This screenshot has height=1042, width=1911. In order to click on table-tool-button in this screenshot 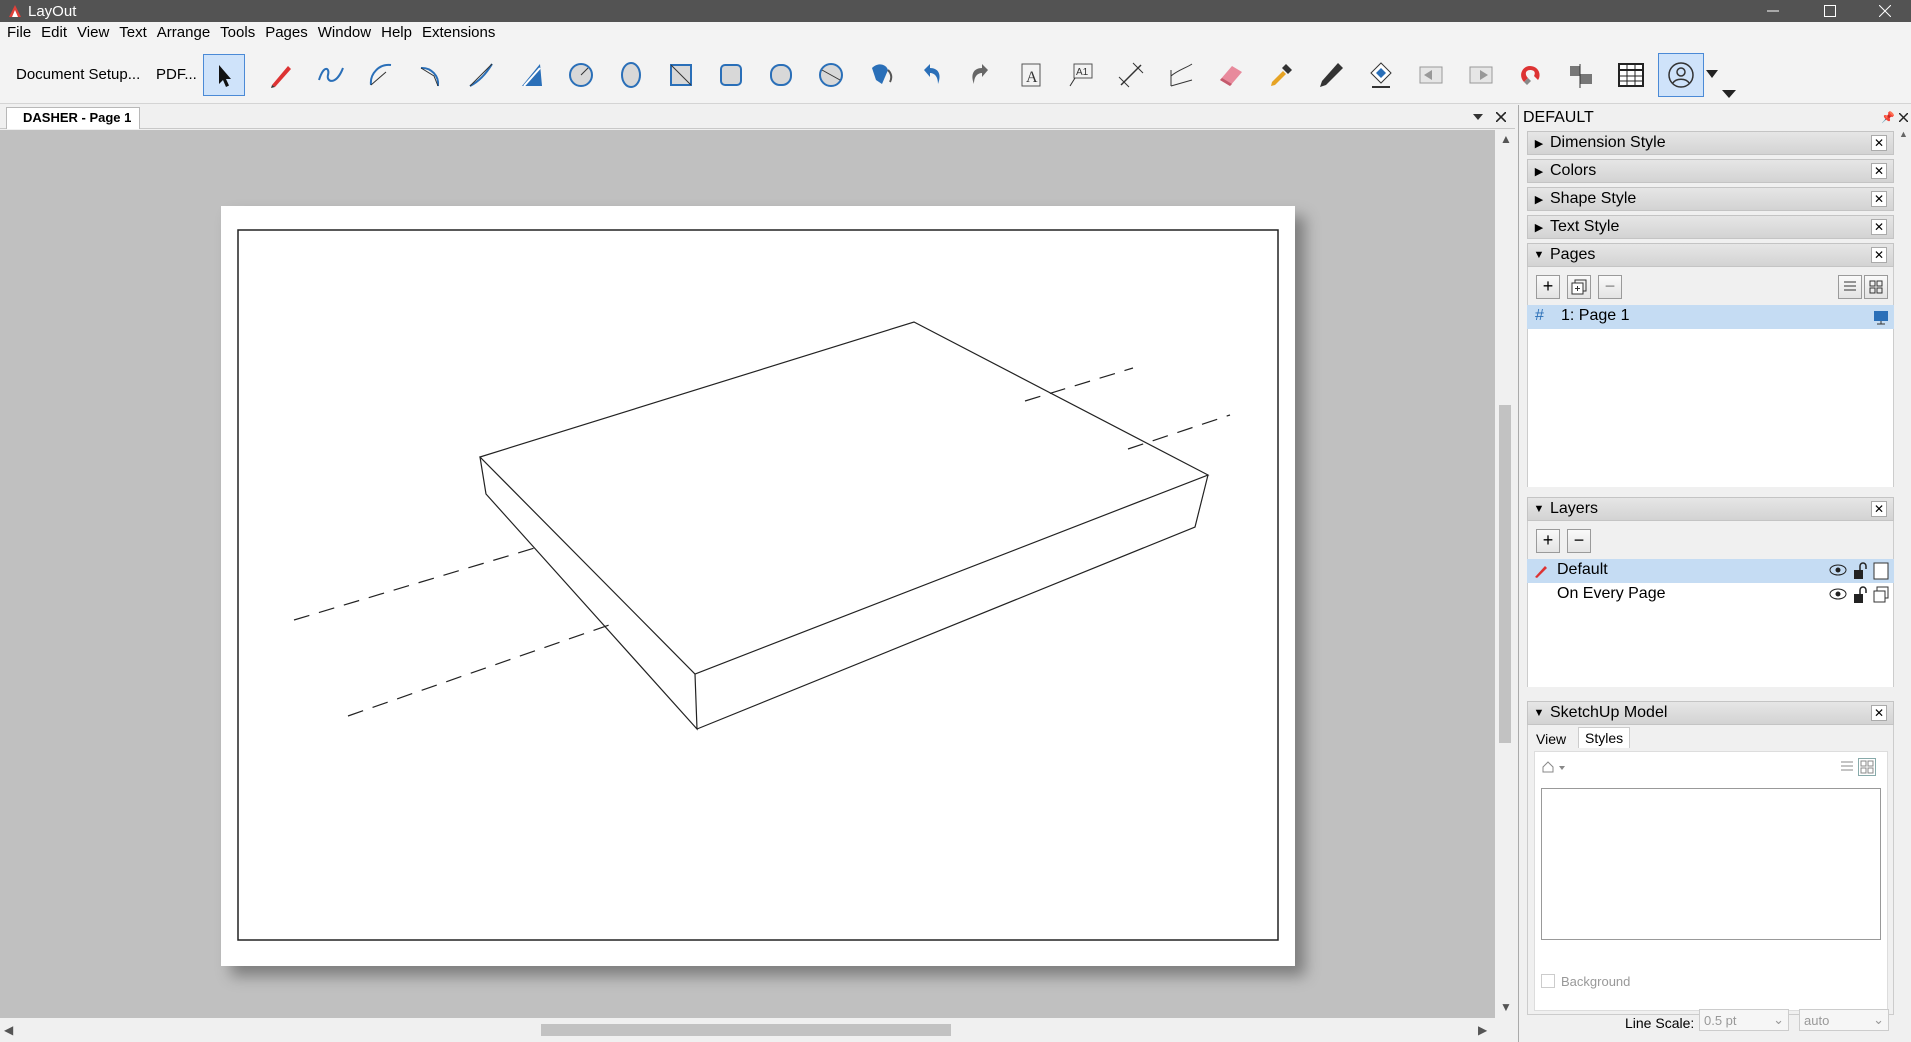, I will do `click(1631, 75)`.